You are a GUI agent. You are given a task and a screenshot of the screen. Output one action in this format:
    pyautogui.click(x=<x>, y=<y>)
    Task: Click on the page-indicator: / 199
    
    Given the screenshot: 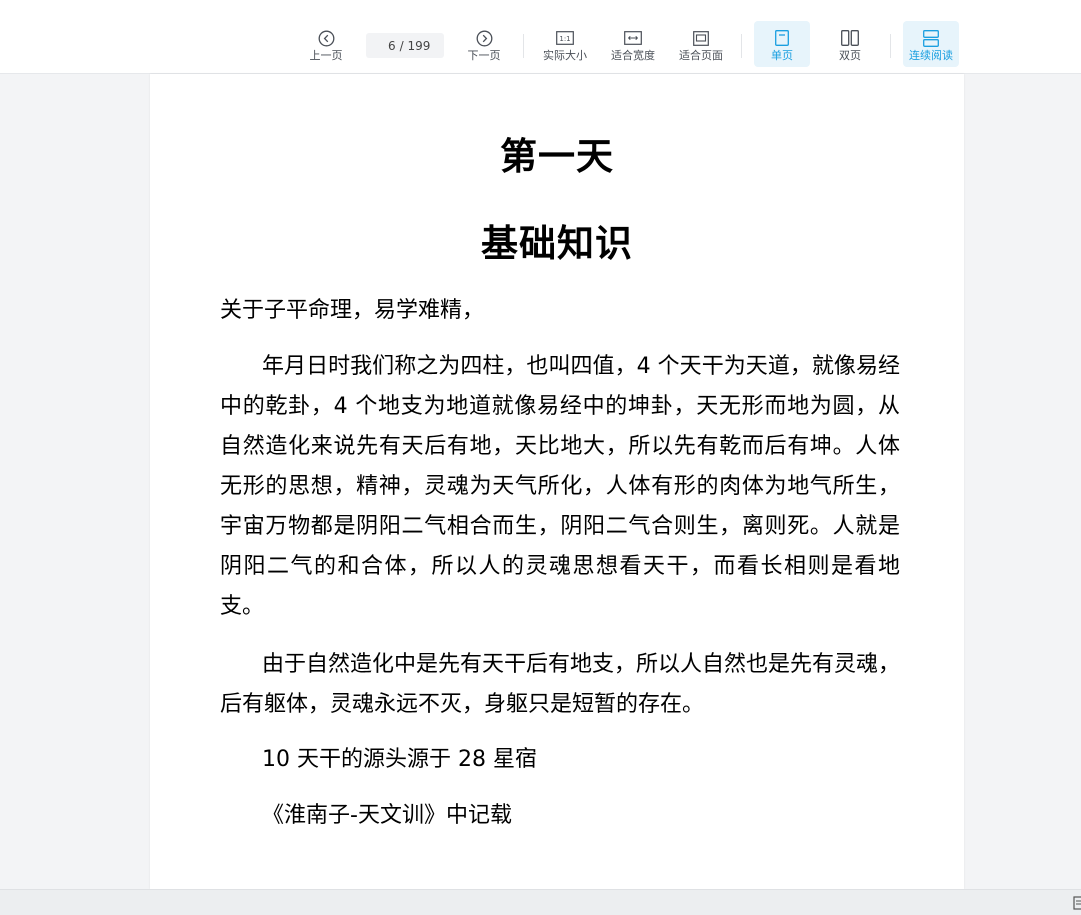 What is the action you would take?
    pyautogui.click(x=405, y=45)
    